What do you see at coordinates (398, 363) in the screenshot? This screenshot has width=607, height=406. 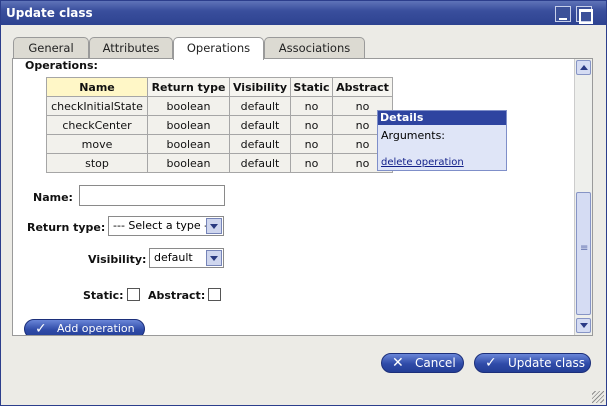 I see `close-icon: ✕` at bounding box center [398, 363].